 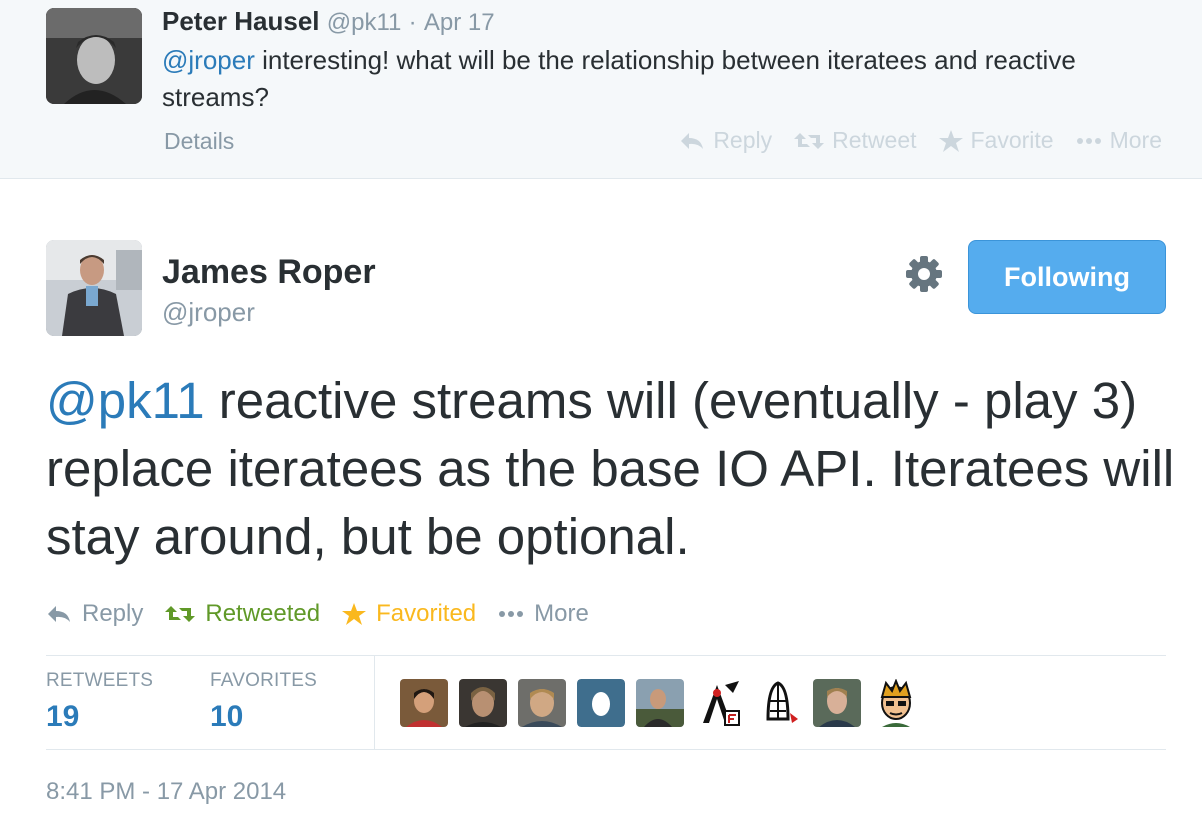 I want to click on tweet-timestamp: 8:41 PM - 17 Apr 2014, so click(x=166, y=791).